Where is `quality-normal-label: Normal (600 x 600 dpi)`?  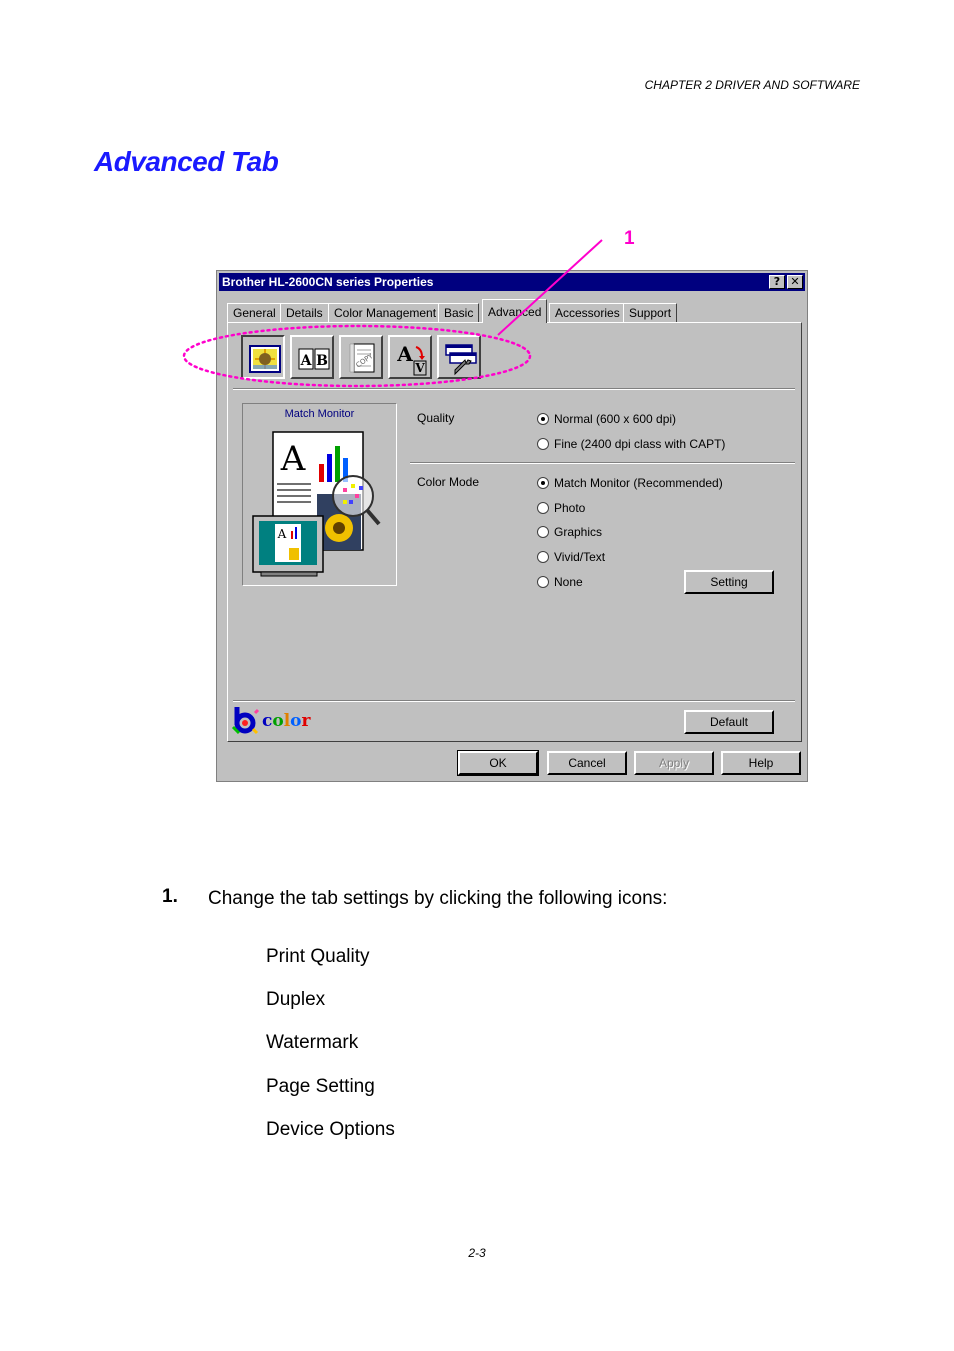 quality-normal-label: Normal (600 x 600 dpi) is located at coordinates (615, 419).